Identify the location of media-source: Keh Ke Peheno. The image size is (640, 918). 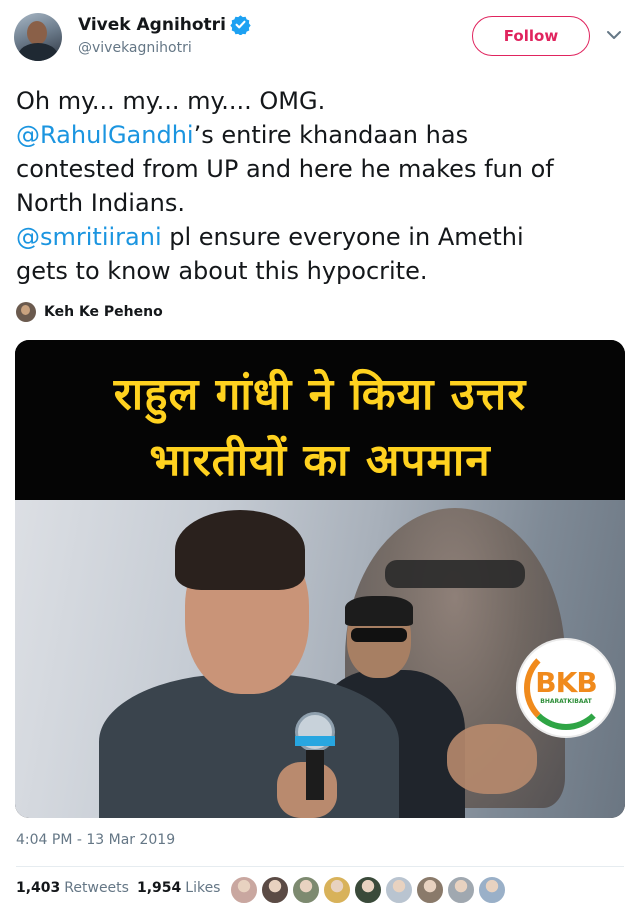
(89, 312).